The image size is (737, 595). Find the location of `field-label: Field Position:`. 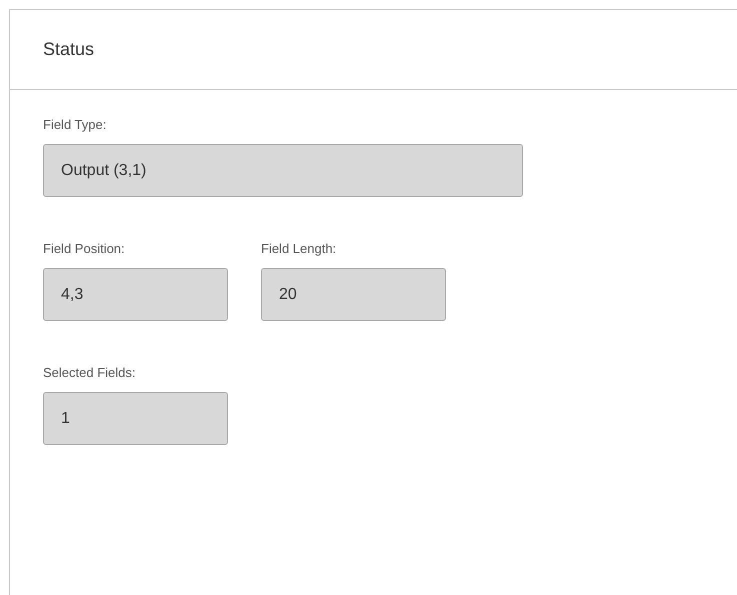

field-label: Field Position: is located at coordinates (84, 248).